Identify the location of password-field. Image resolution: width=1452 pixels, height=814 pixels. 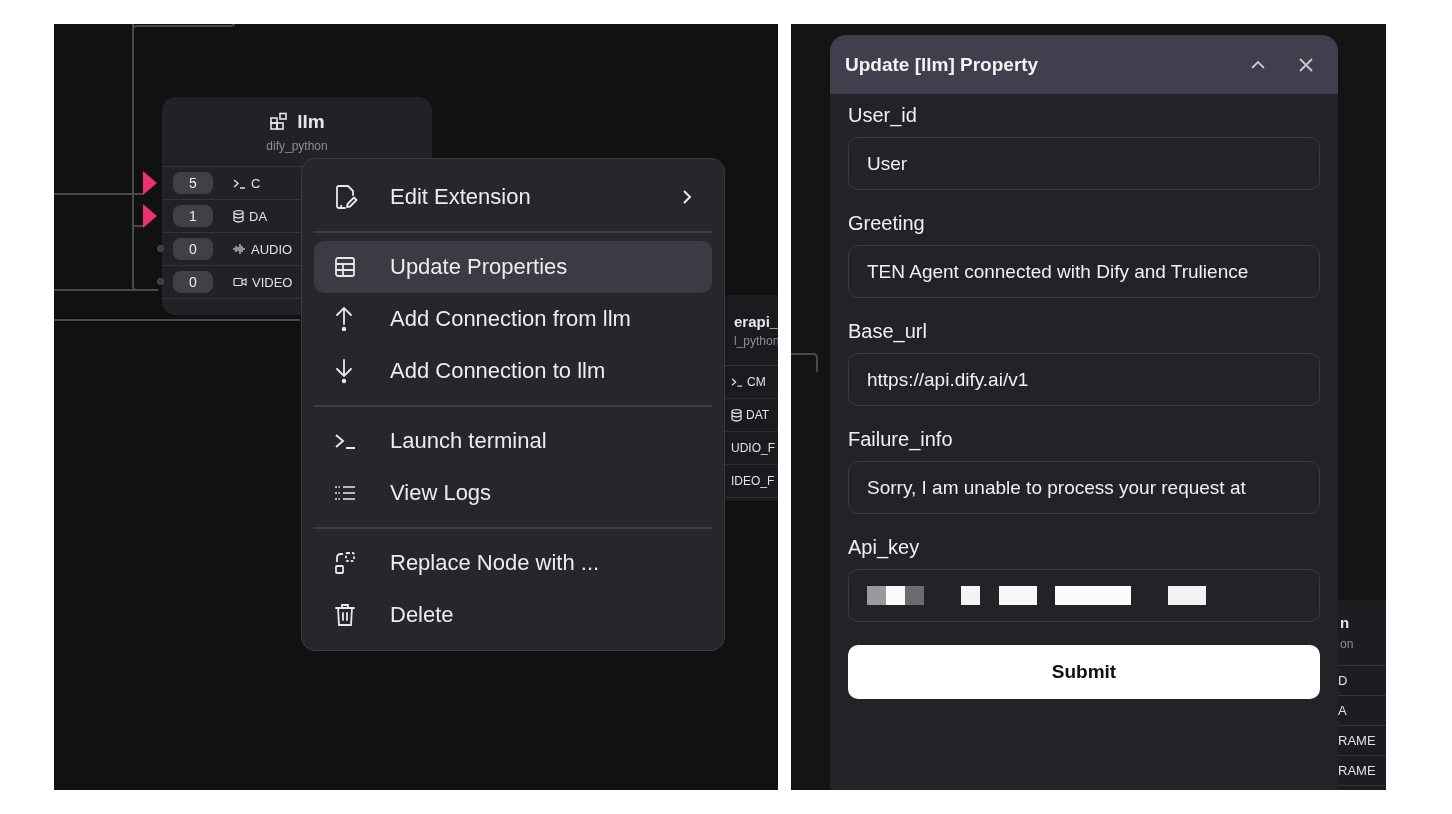
(1084, 595).